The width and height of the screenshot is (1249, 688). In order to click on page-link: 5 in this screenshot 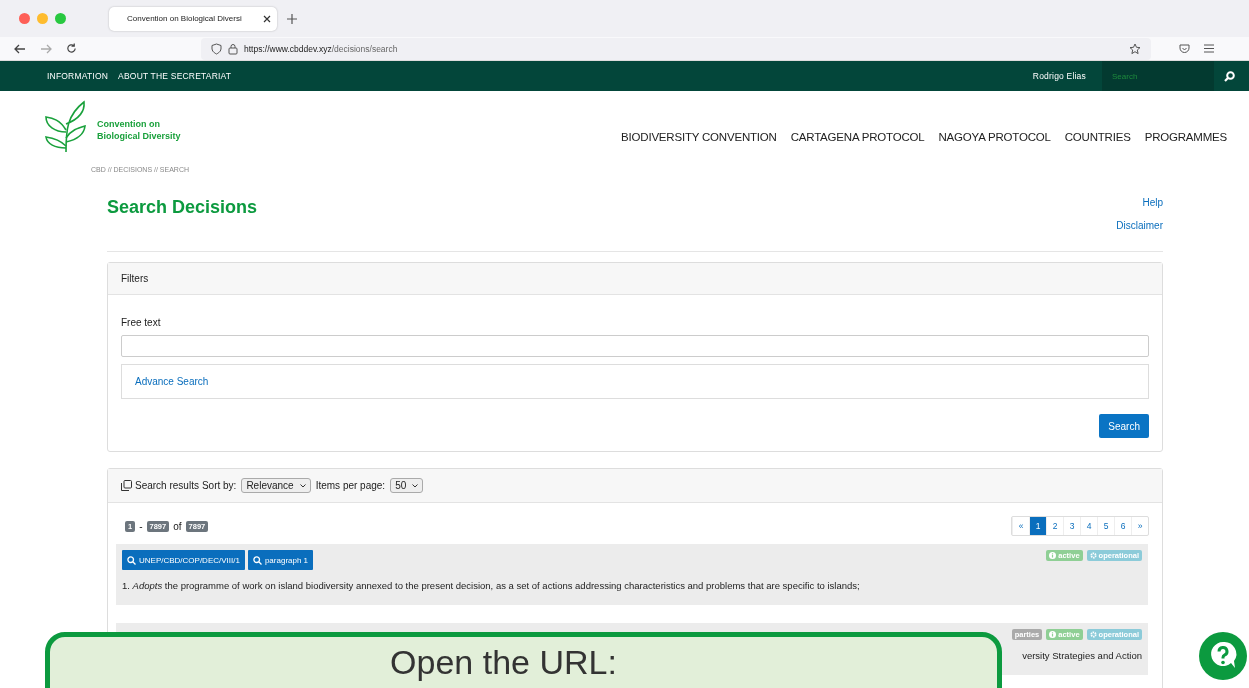, I will do `click(1105, 526)`.